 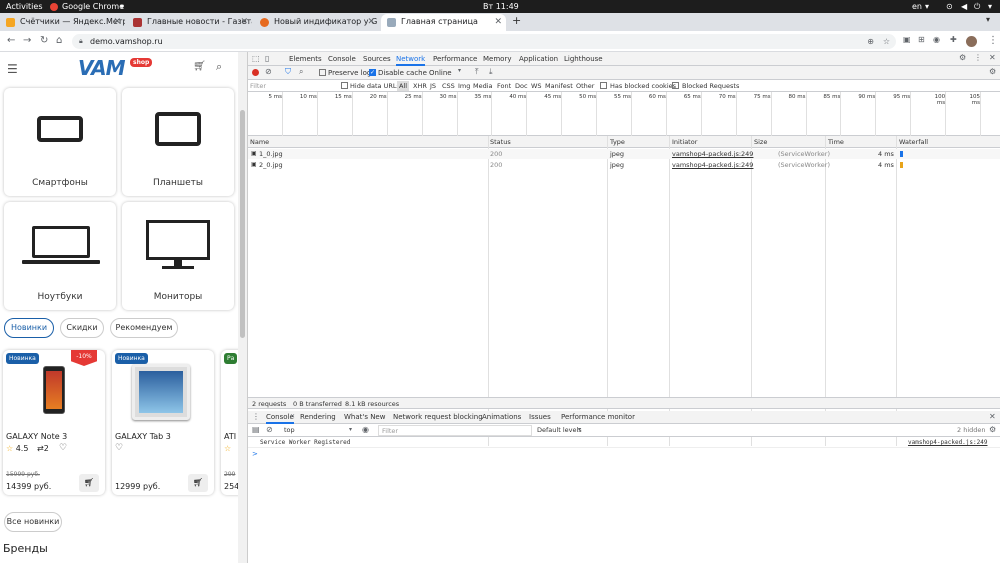 What do you see at coordinates (497, 59) in the screenshot?
I see `tab-memory: Memory` at bounding box center [497, 59].